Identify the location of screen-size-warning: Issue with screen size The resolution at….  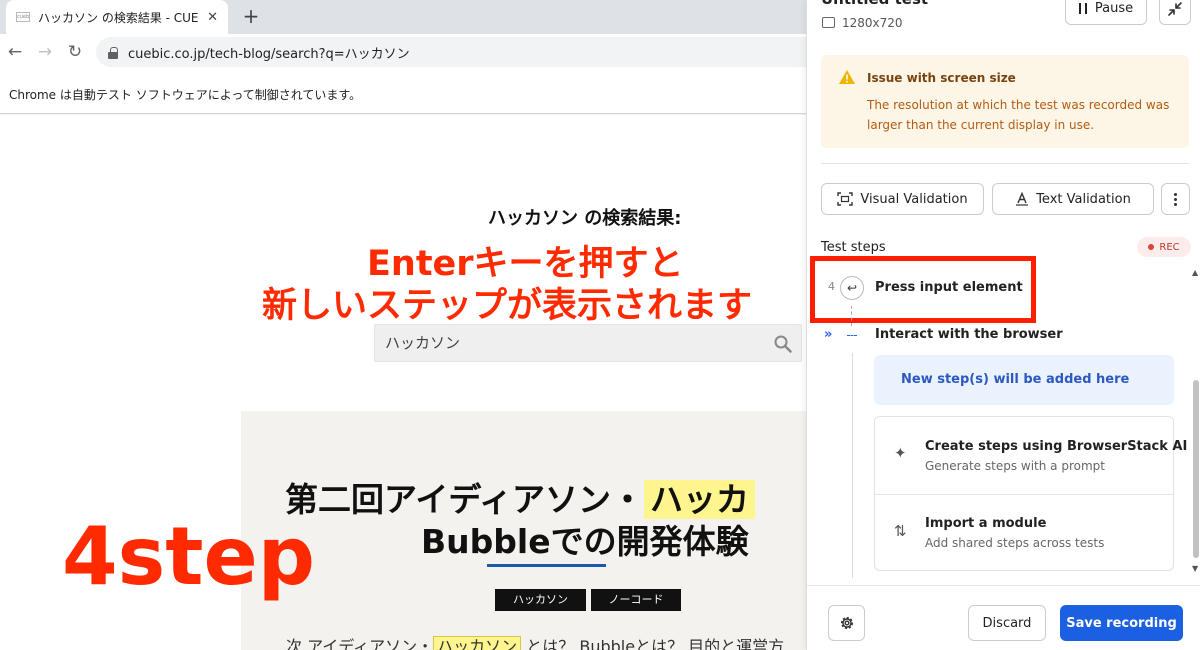
(1005, 101).